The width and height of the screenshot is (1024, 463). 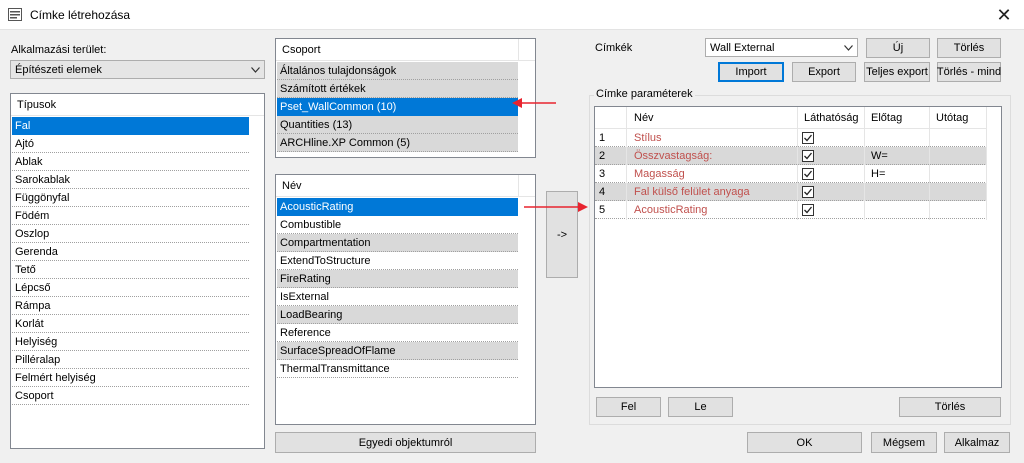 I want to click on list-item-label: Quantities (13), so click(x=316, y=125).